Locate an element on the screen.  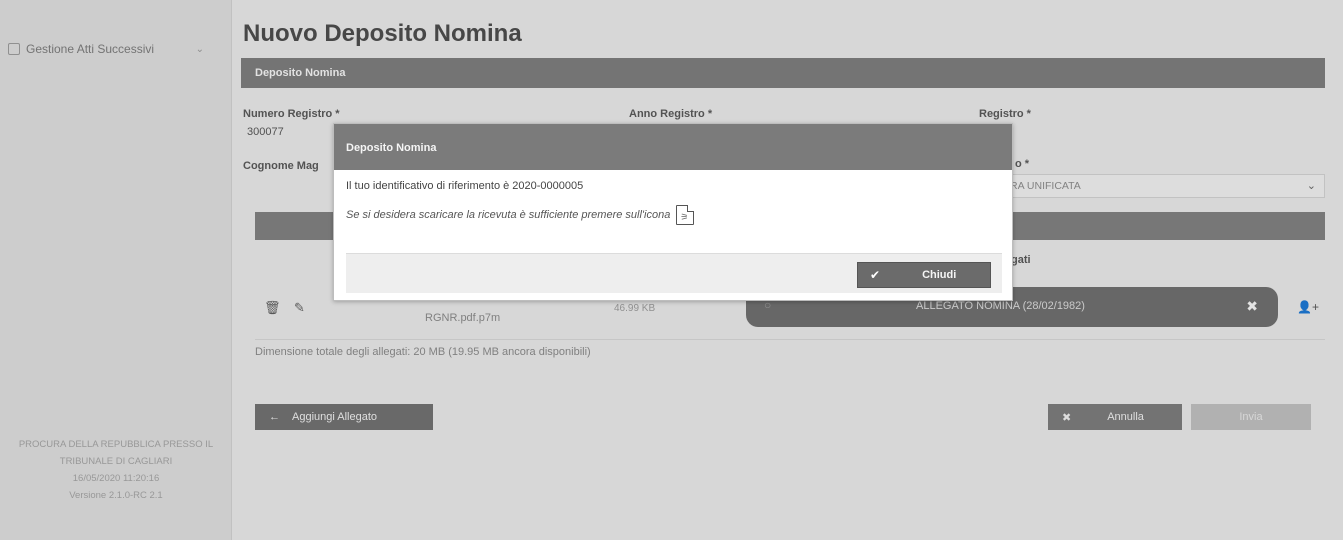
check-icon: ✔ is located at coordinates (875, 275).